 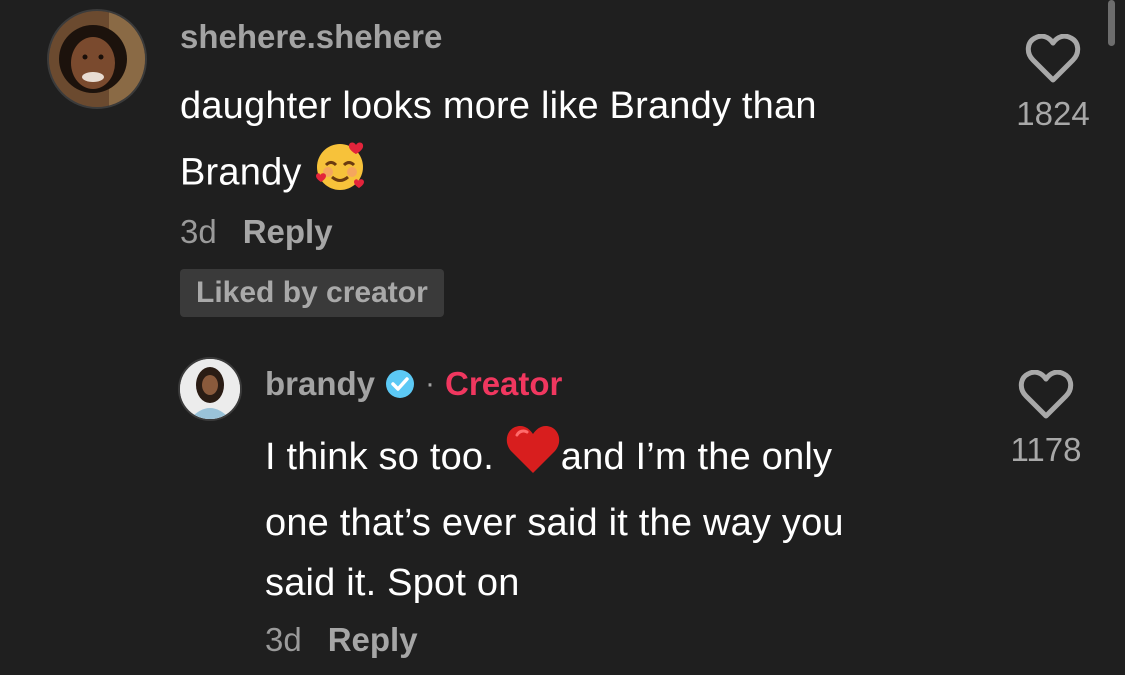 I want to click on reply-age: 3d, so click(x=283, y=639).